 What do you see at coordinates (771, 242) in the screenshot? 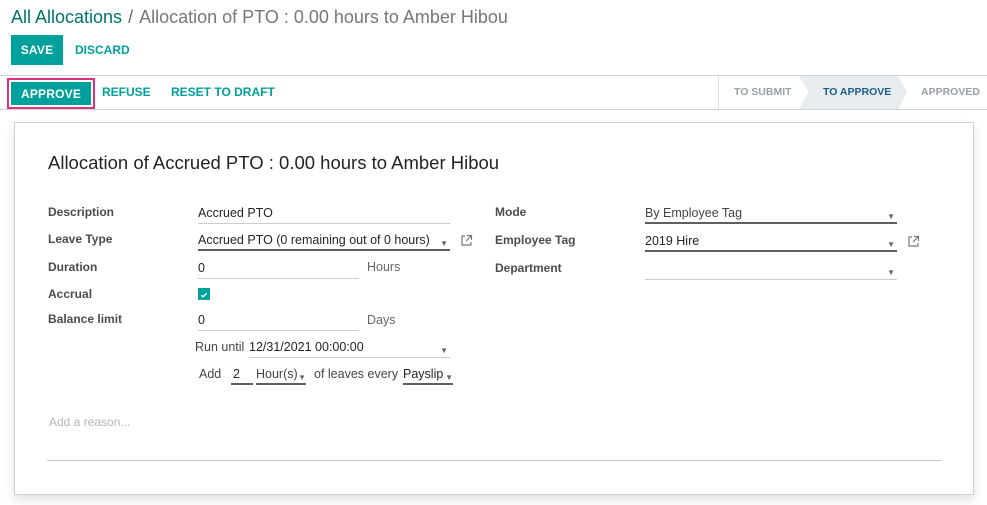
I see `employee-tag-select: 2019 Hire ▼` at bounding box center [771, 242].